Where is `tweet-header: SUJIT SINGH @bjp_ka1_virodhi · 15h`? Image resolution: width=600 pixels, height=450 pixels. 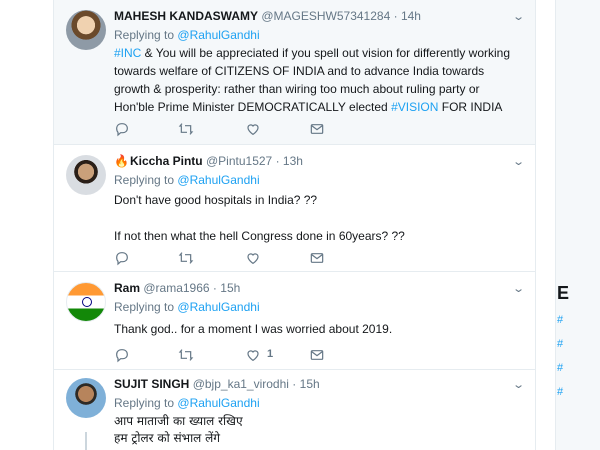 tweet-header: SUJIT SINGH @bjp_ka1_virodhi · 15h is located at coordinates (217, 384).